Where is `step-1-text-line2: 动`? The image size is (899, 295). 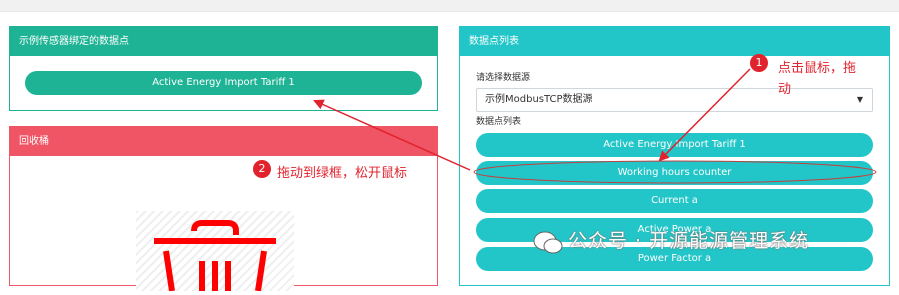
step-1-text-line2: 动 is located at coordinates (785, 89).